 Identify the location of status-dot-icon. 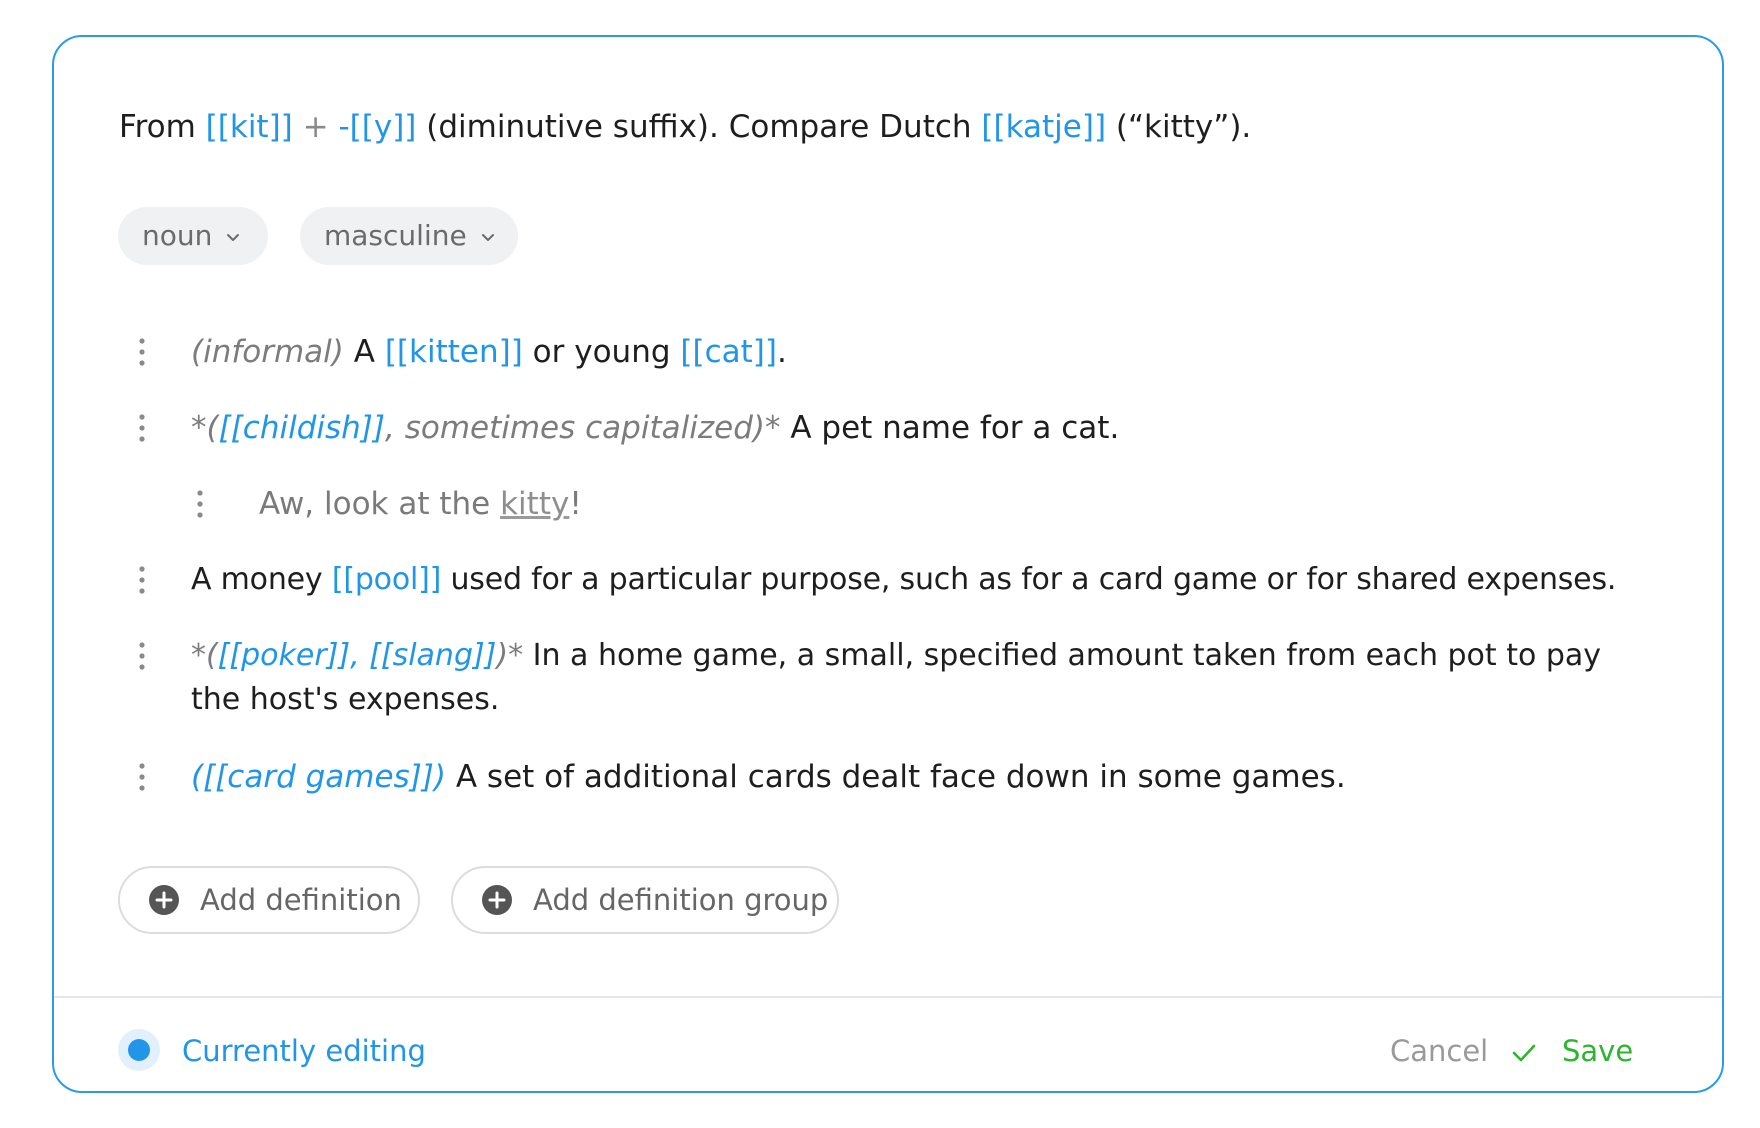
(139, 1050).